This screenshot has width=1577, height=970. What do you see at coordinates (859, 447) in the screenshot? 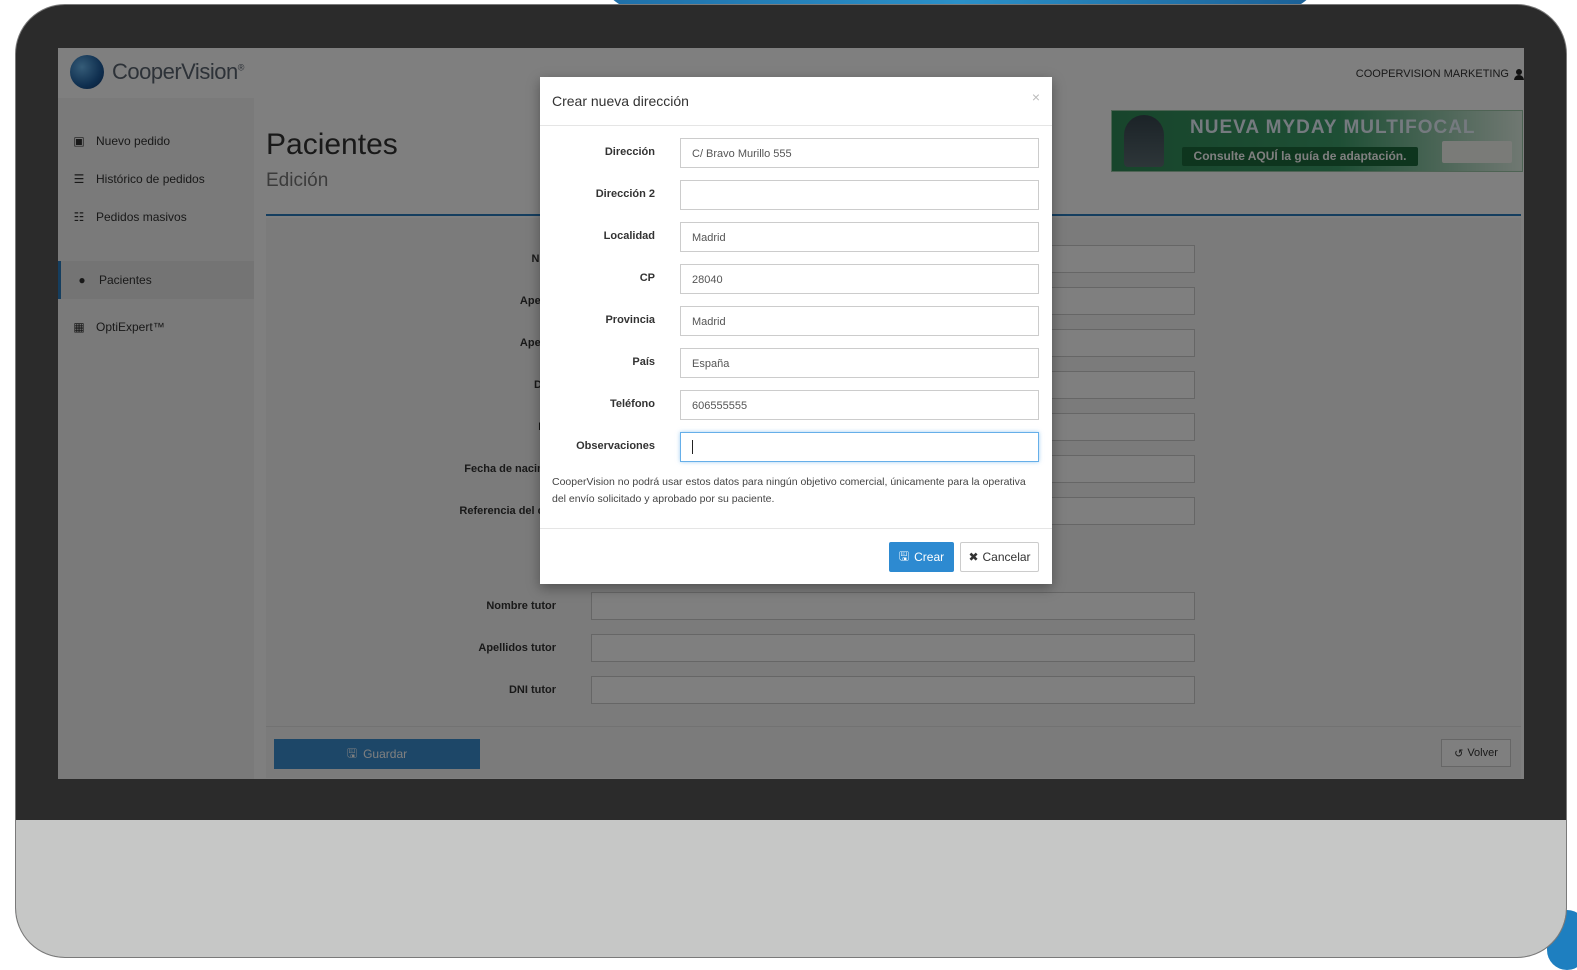
I see `observaciones-input` at bounding box center [859, 447].